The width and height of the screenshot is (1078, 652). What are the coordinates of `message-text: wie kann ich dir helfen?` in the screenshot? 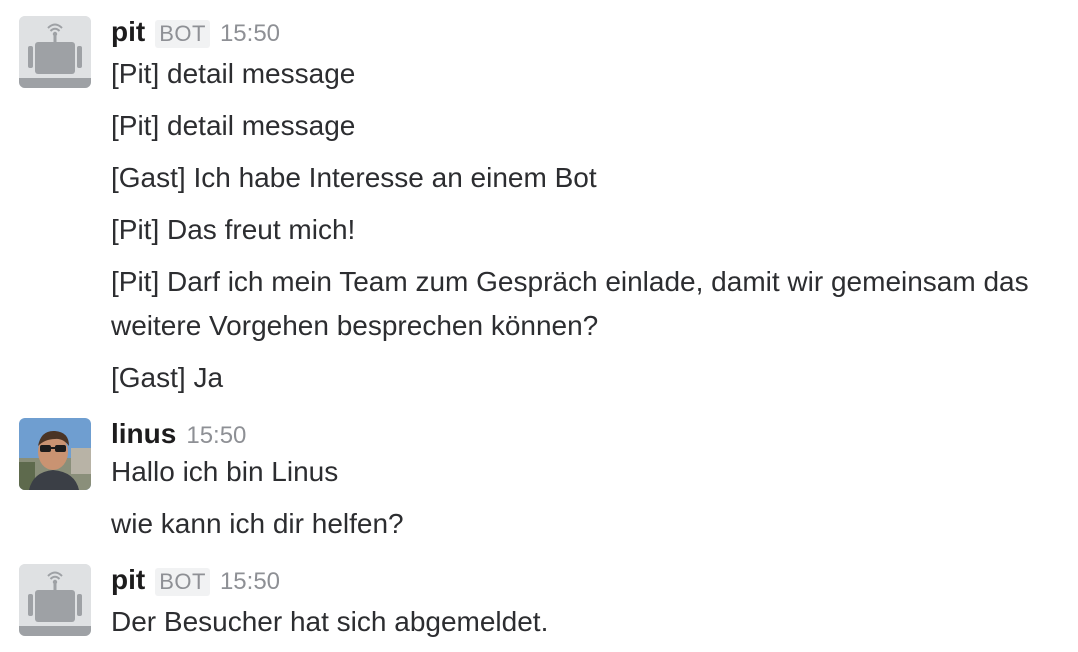 It's located at (257, 523).